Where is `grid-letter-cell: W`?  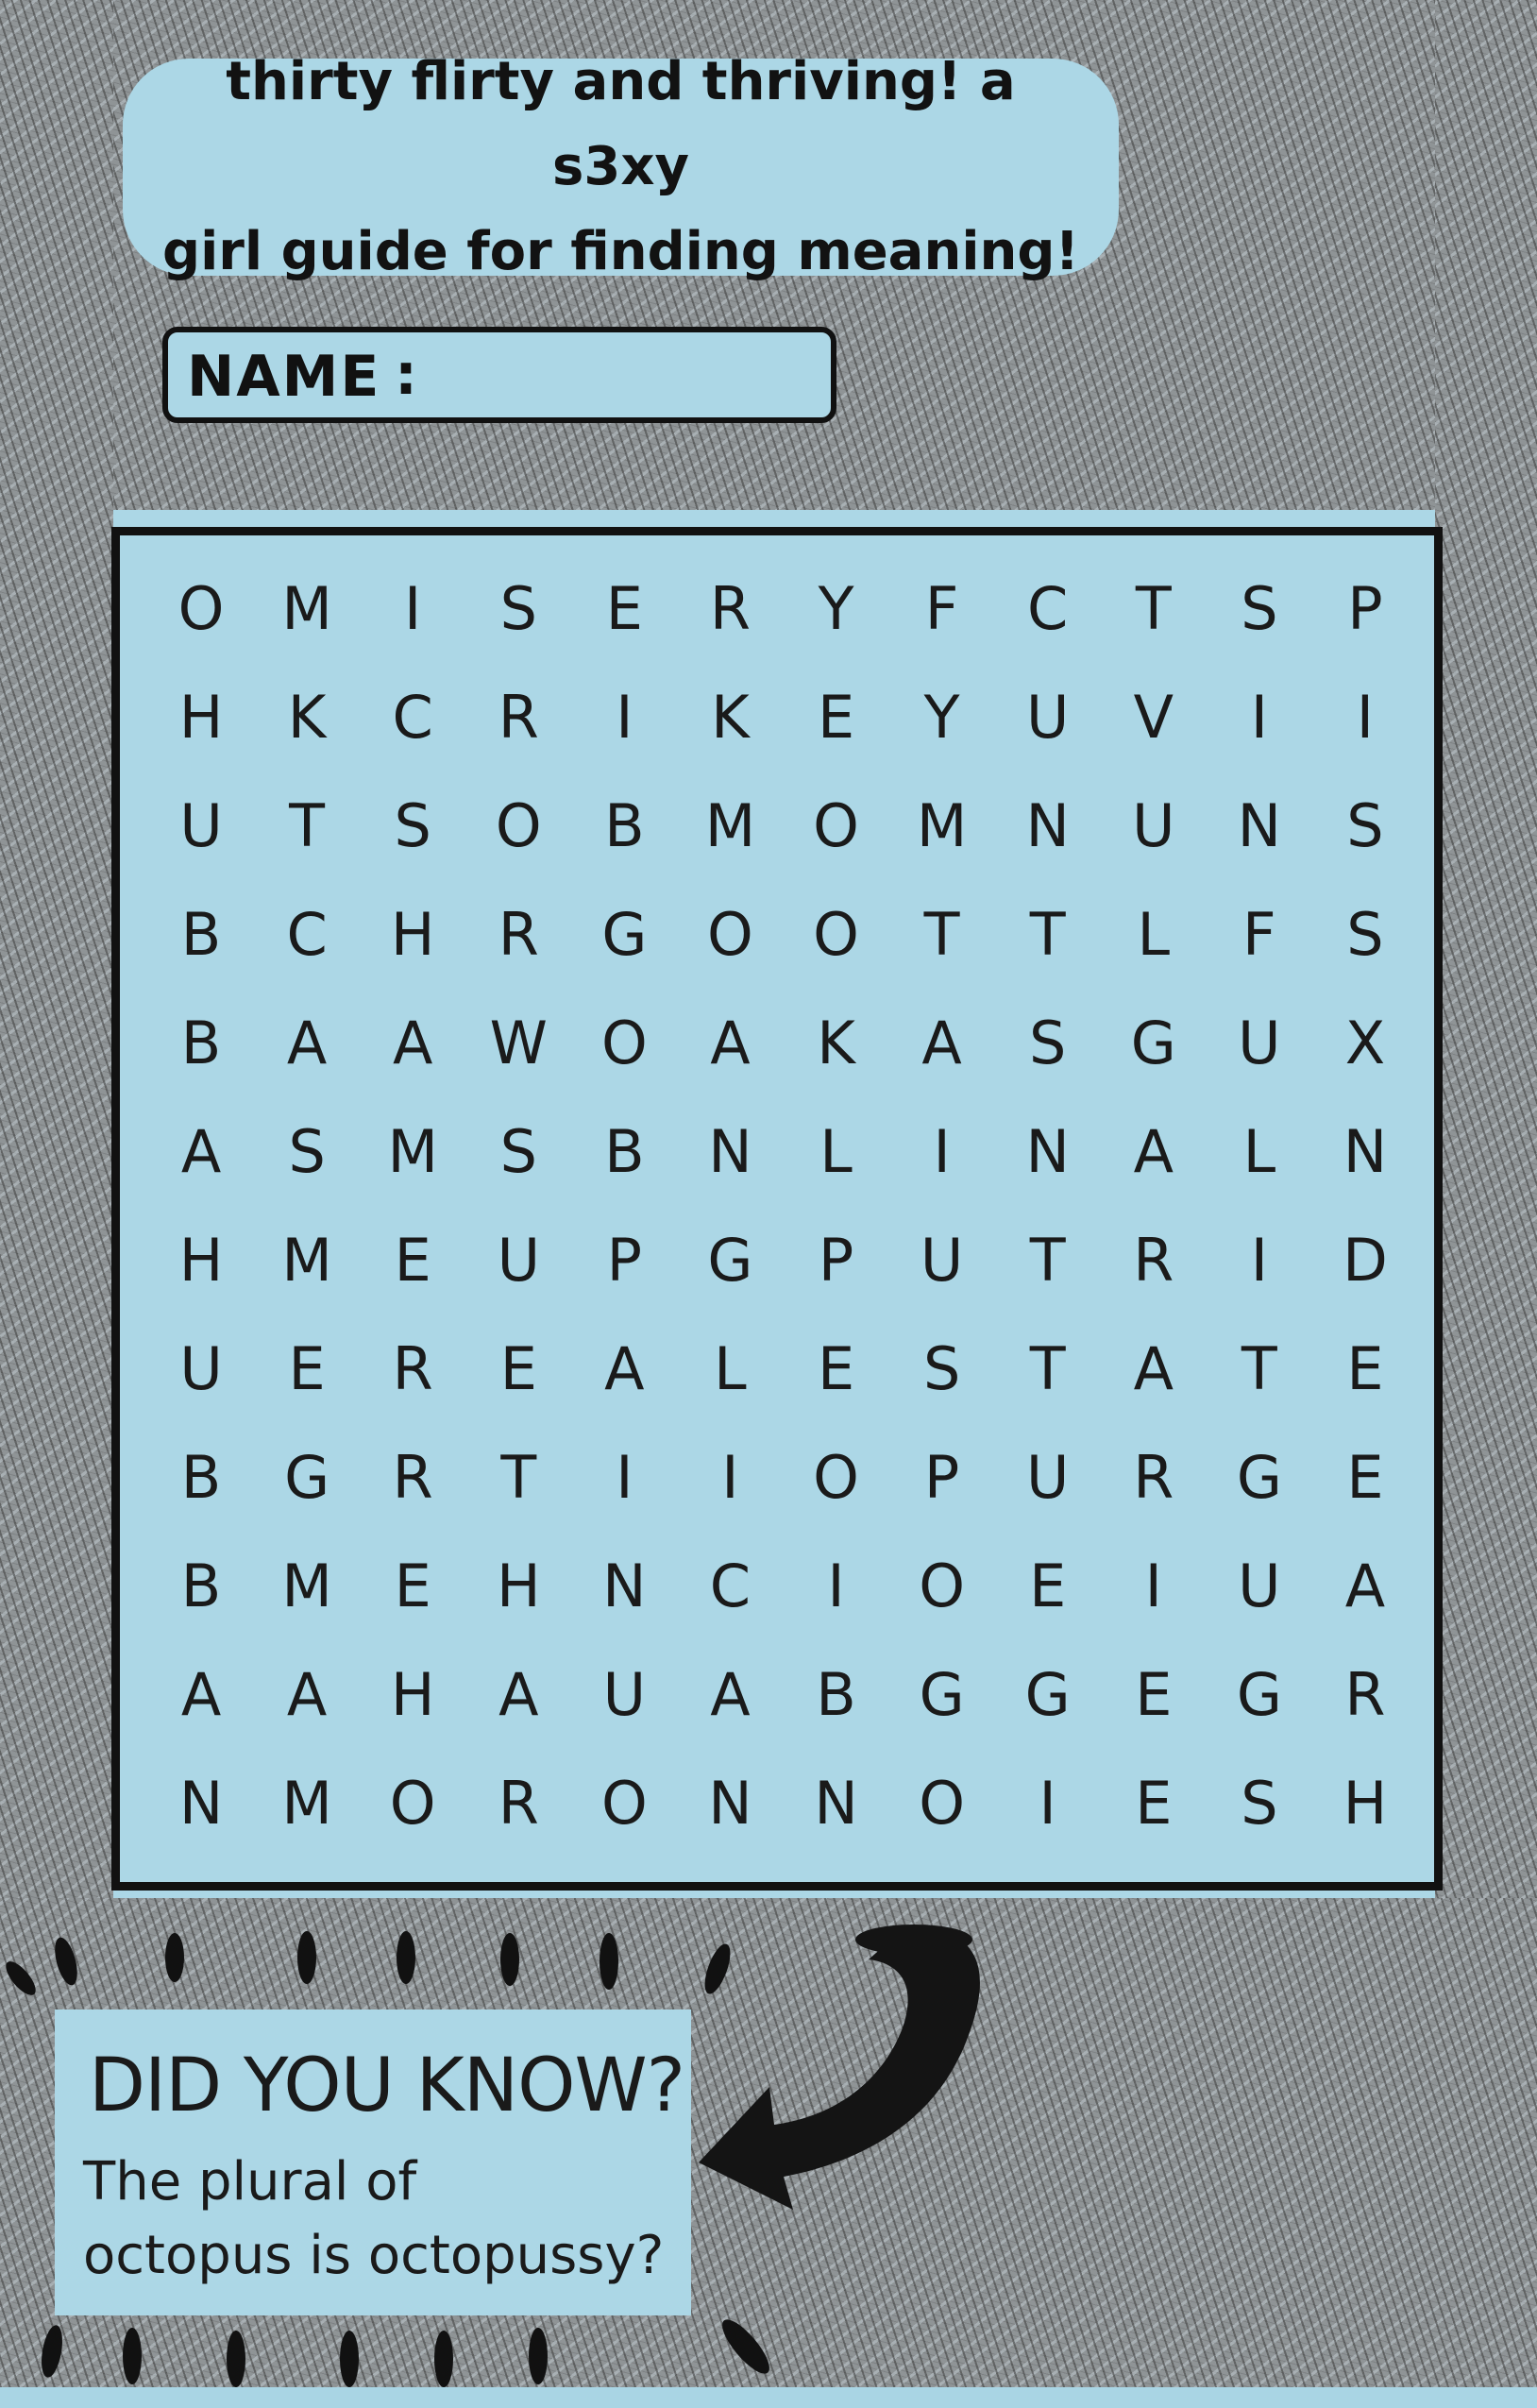
grid-letter-cell: W is located at coordinates (518, 1043).